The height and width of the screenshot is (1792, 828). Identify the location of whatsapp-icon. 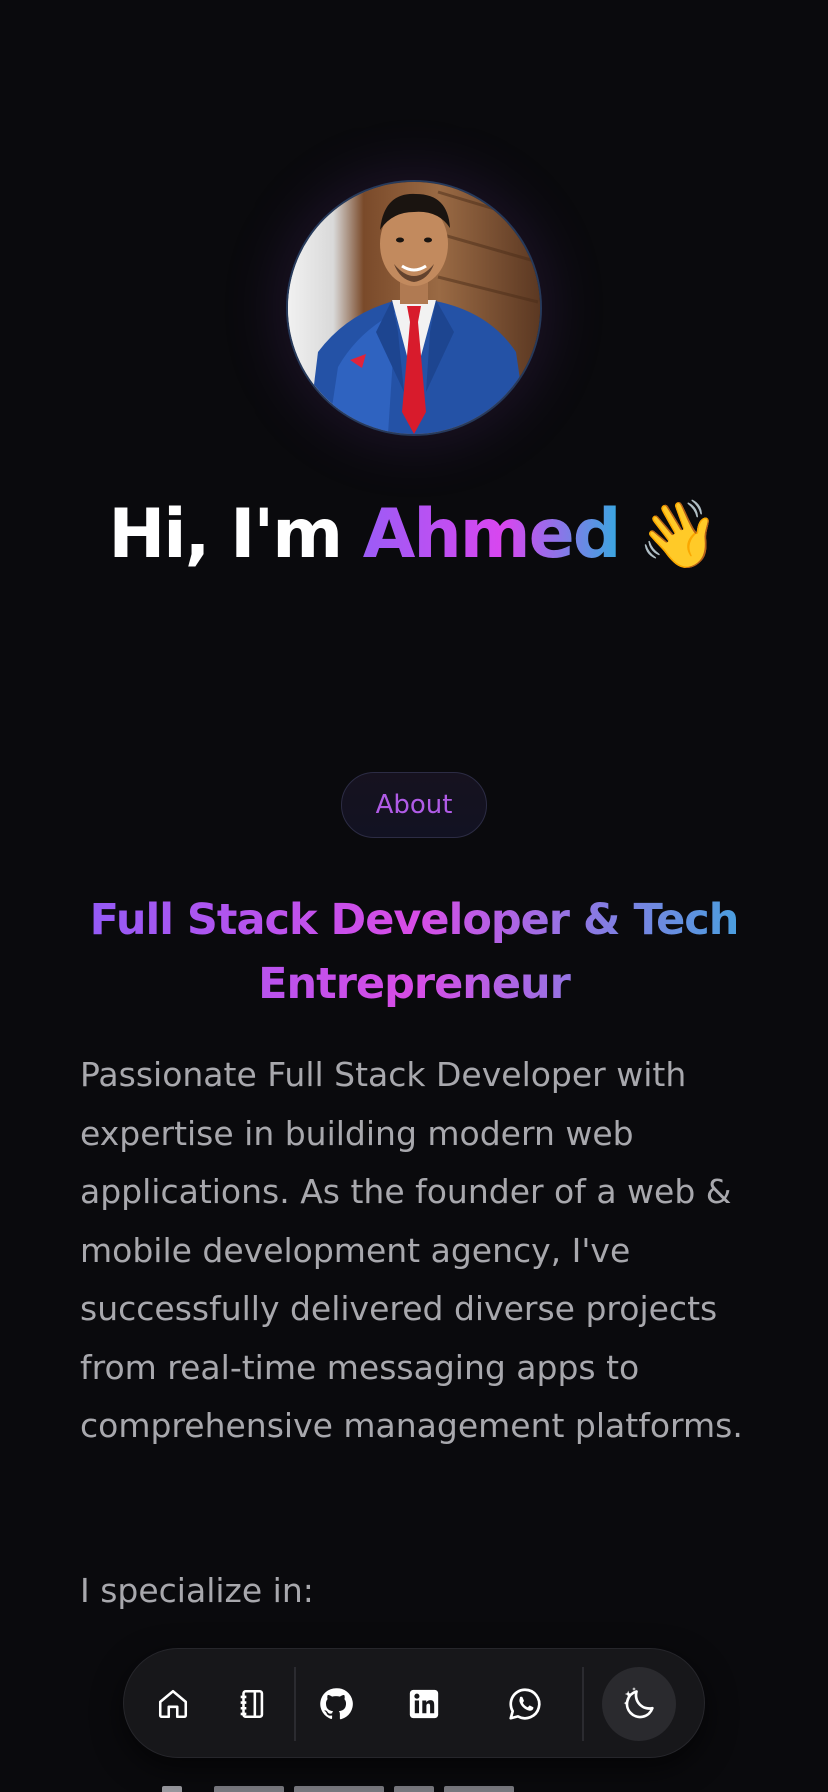
(525, 1704).